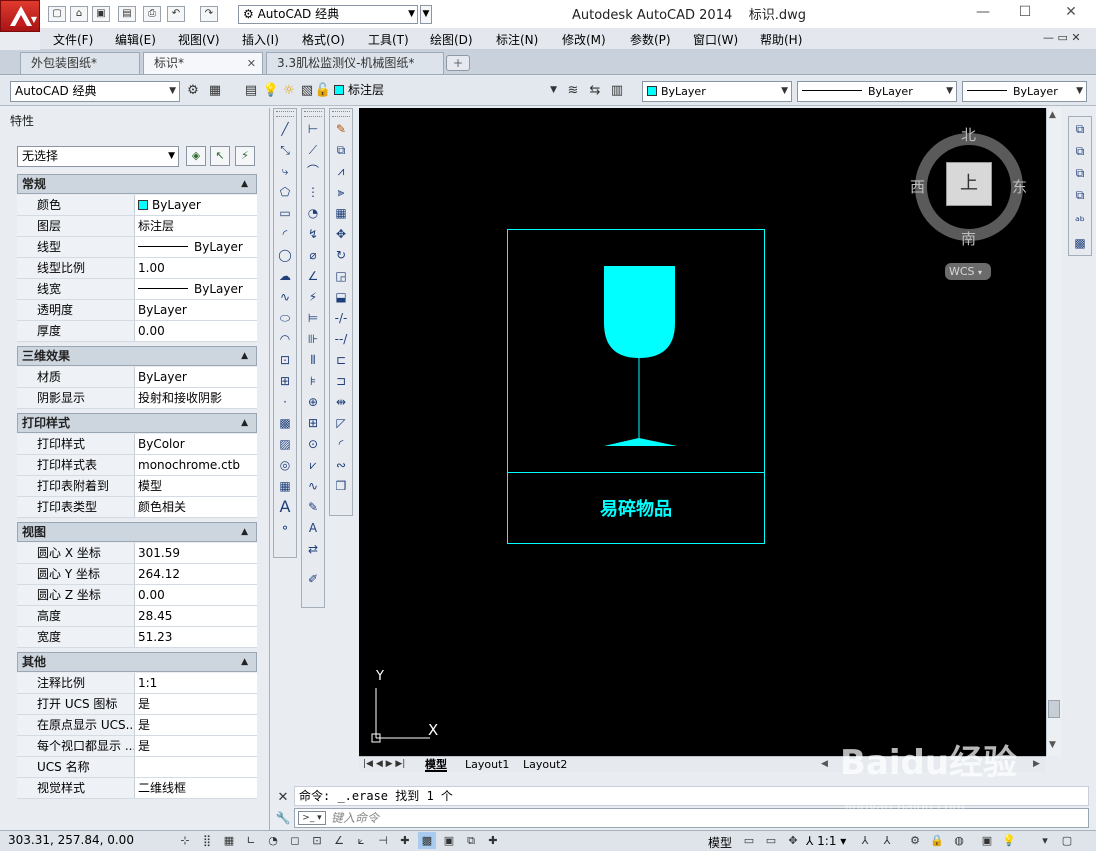 This screenshot has width=1096, height=851. Describe the element at coordinates (517, 39) in the screenshot. I see `menu-dimension: 标注(N)` at that location.